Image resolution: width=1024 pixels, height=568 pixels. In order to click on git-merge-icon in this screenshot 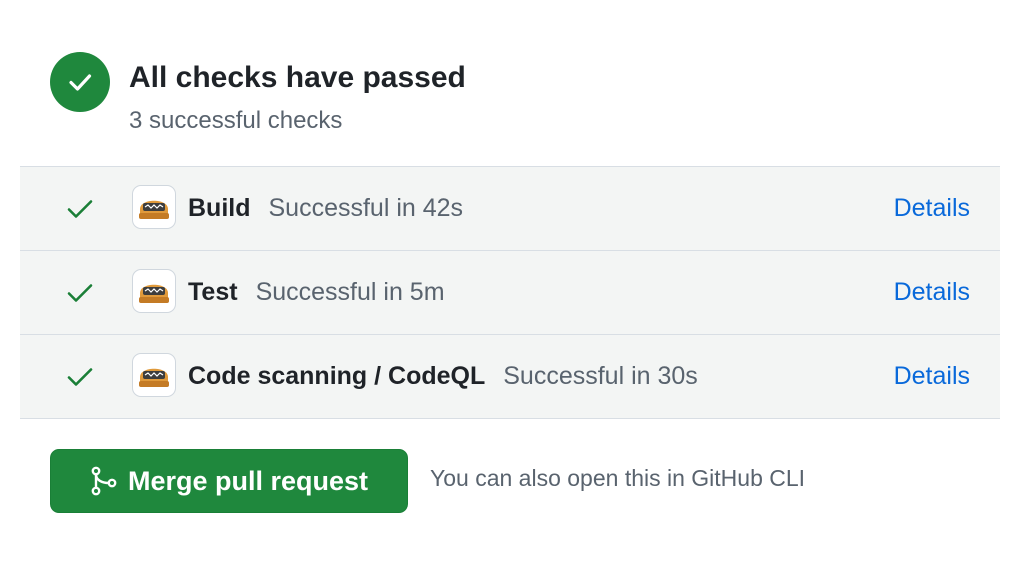, I will do `click(104, 481)`.